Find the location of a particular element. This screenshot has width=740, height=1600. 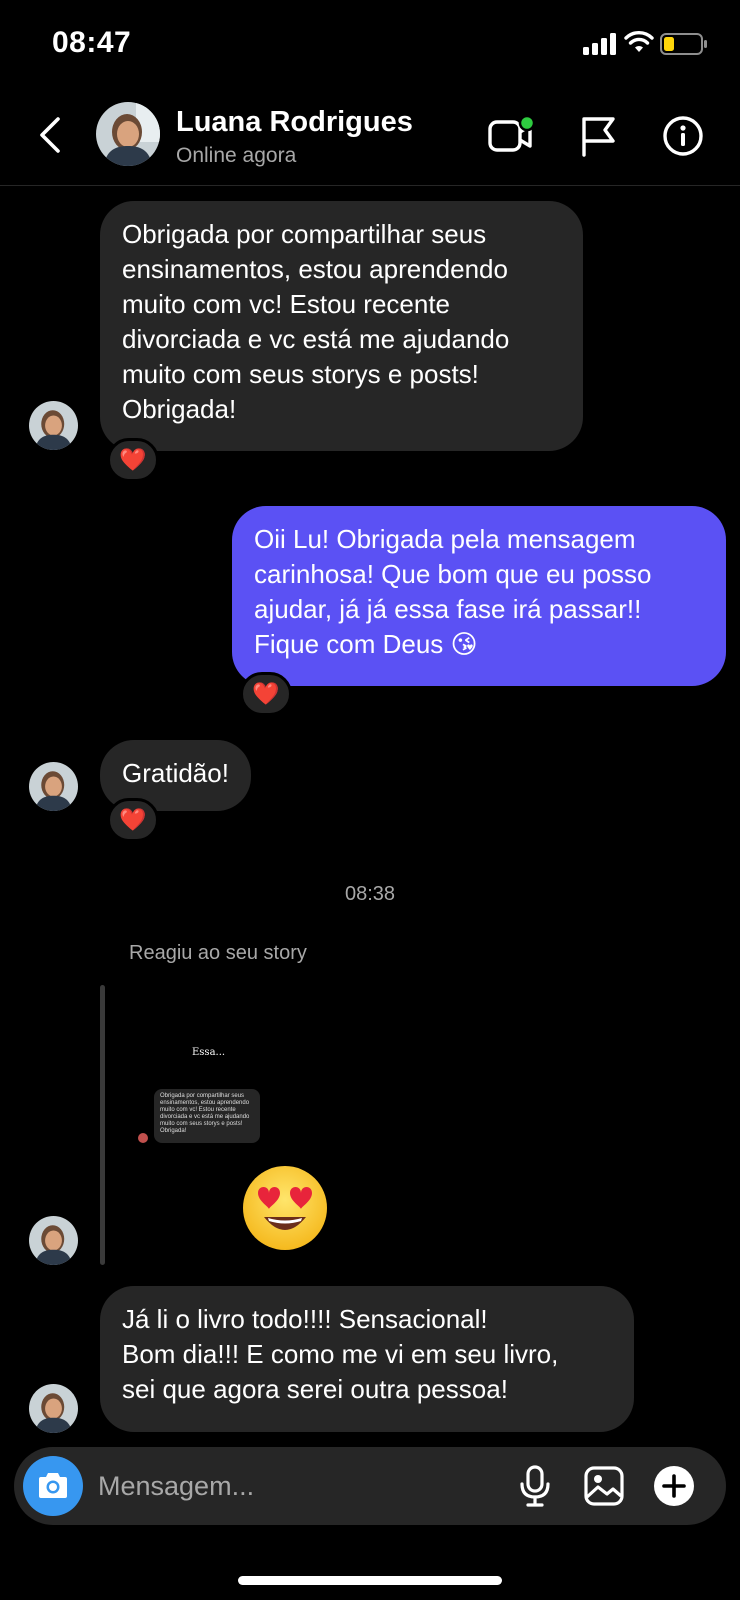

story-reply-bar is located at coordinates (102, 1125).